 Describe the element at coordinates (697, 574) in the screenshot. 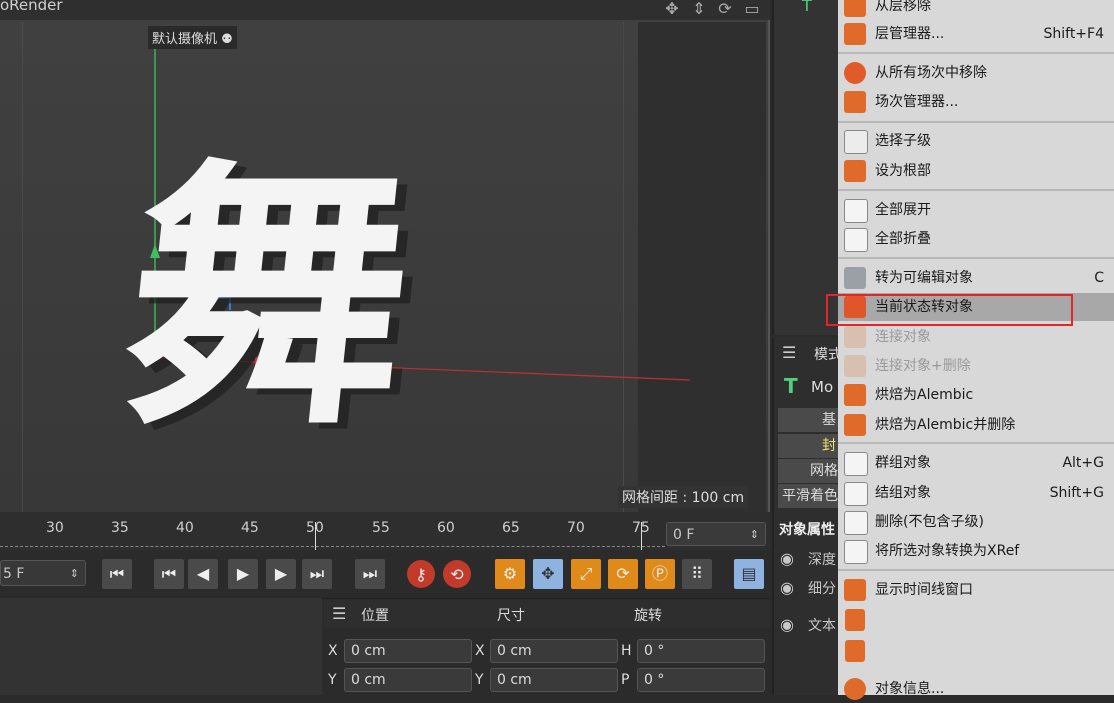

I see `point-level-icon: ⠿` at that location.